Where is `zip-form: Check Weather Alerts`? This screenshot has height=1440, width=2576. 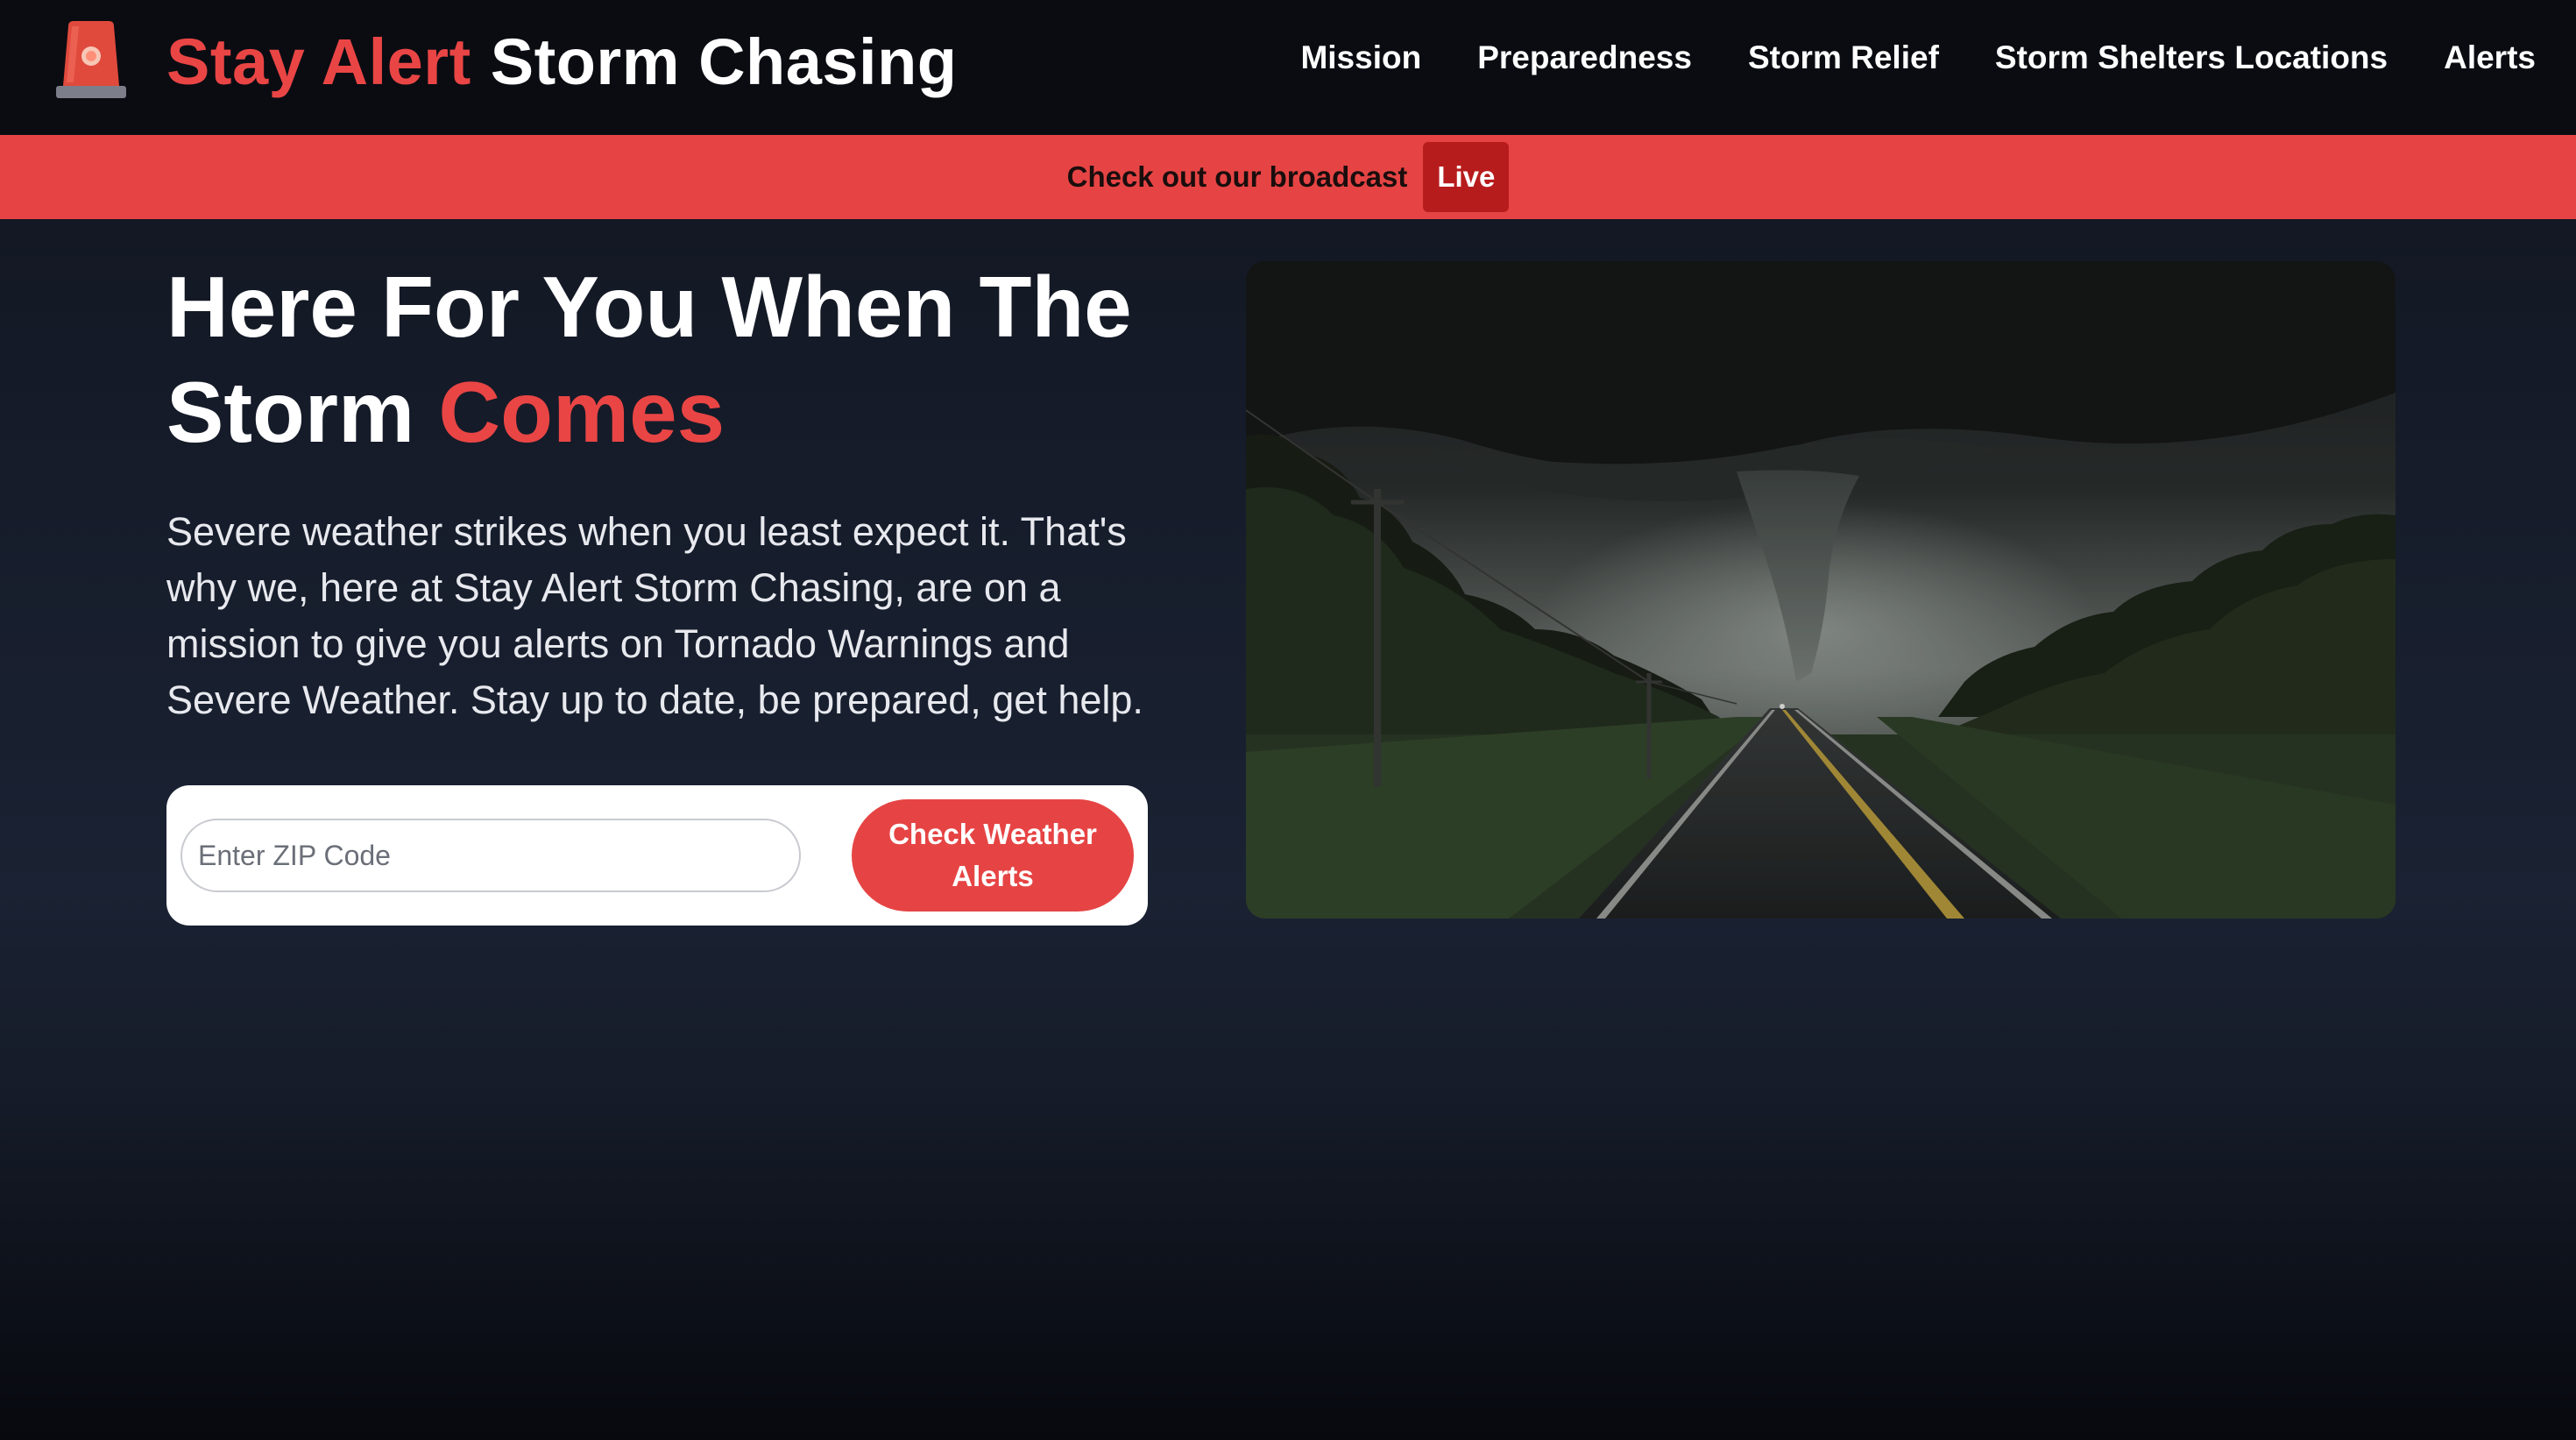 zip-form: Check Weather Alerts is located at coordinates (657, 855).